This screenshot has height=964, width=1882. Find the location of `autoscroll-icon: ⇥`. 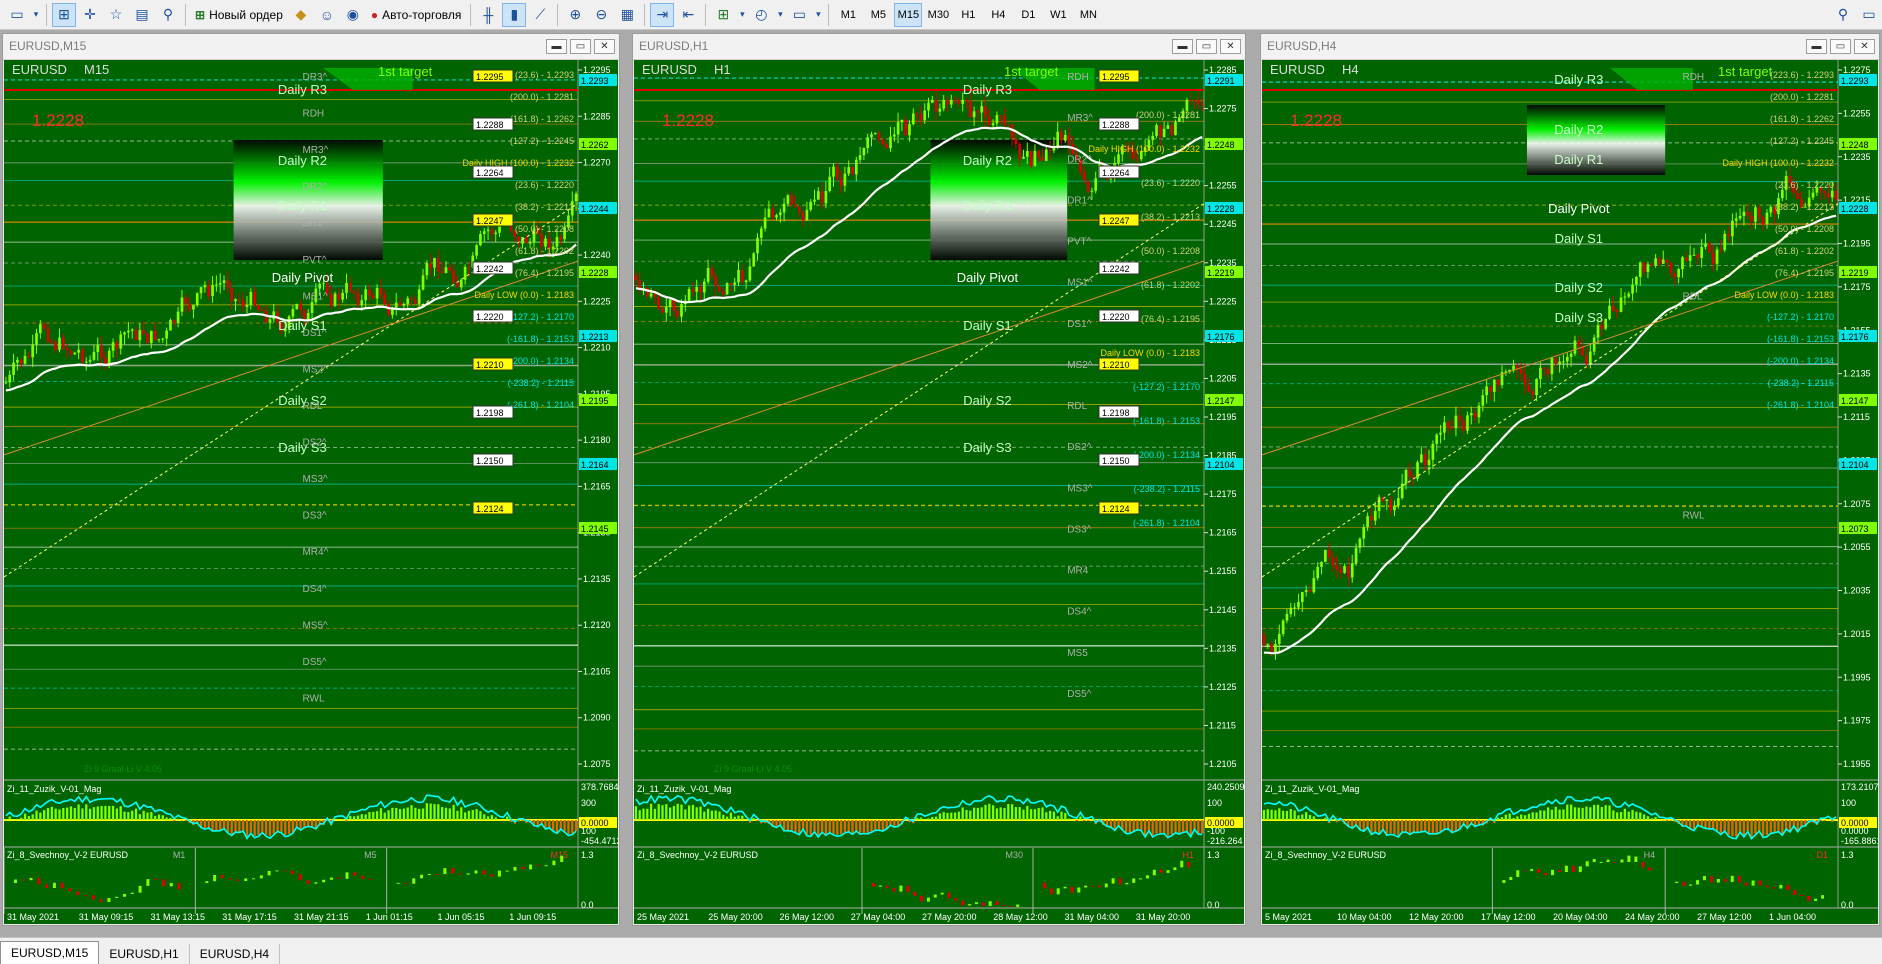

autoscroll-icon: ⇥ is located at coordinates (662, 14).